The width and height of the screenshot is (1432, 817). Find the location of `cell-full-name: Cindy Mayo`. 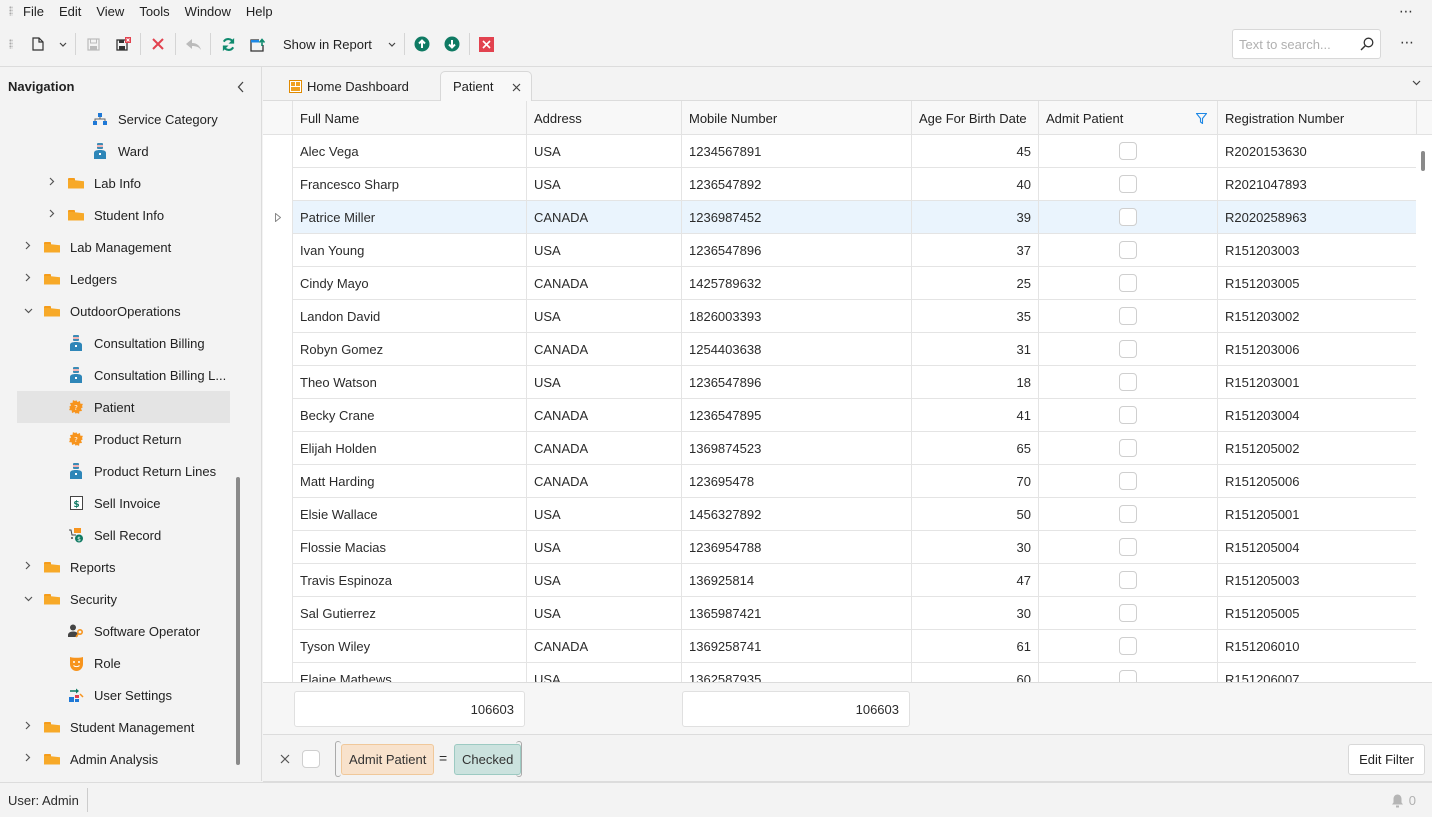

cell-full-name: Cindy Mayo is located at coordinates (409, 283).